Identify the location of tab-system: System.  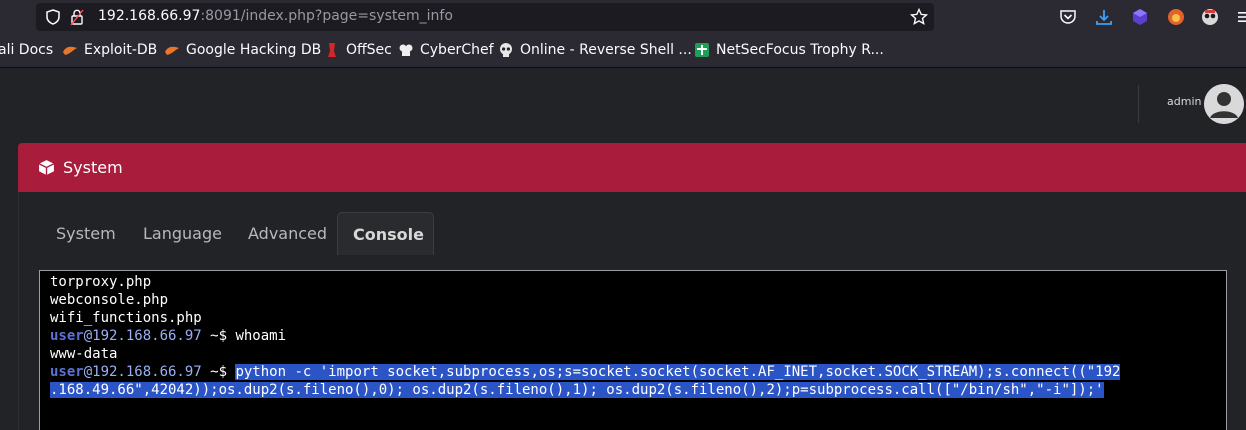
(86, 233).